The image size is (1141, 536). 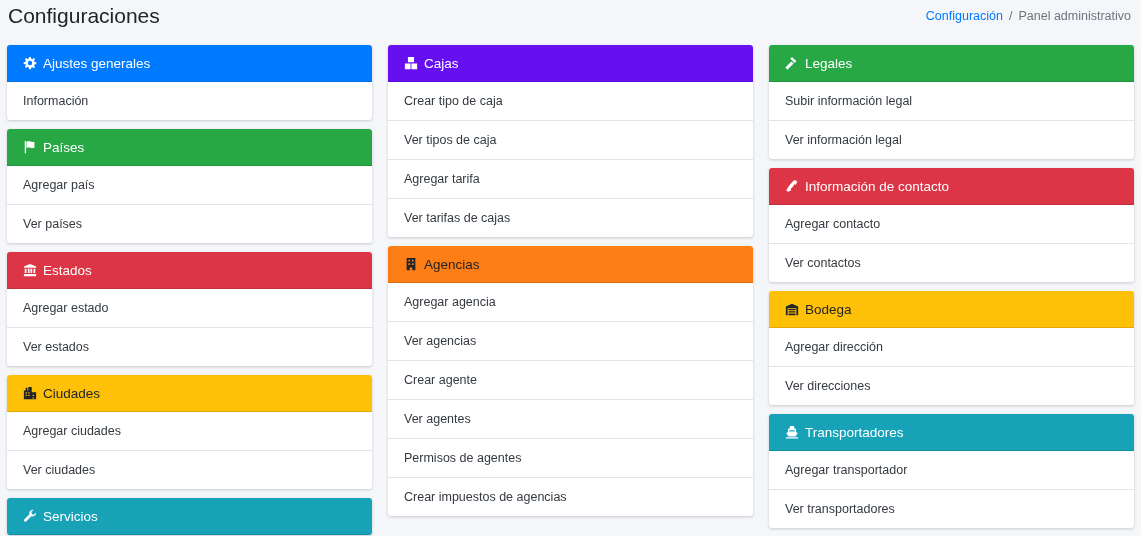 I want to click on menu-link: Agregar país, so click(x=189, y=185).